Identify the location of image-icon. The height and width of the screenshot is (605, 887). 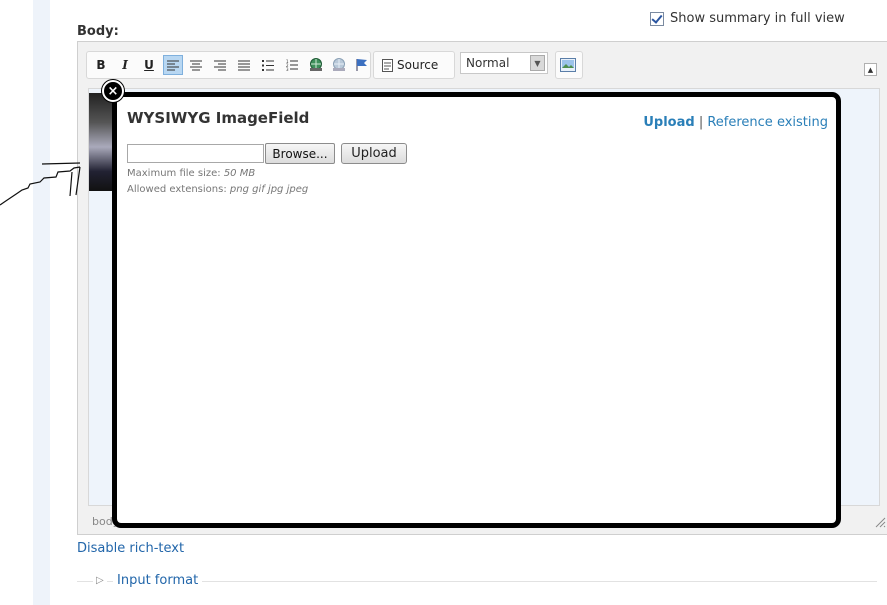
(568, 65).